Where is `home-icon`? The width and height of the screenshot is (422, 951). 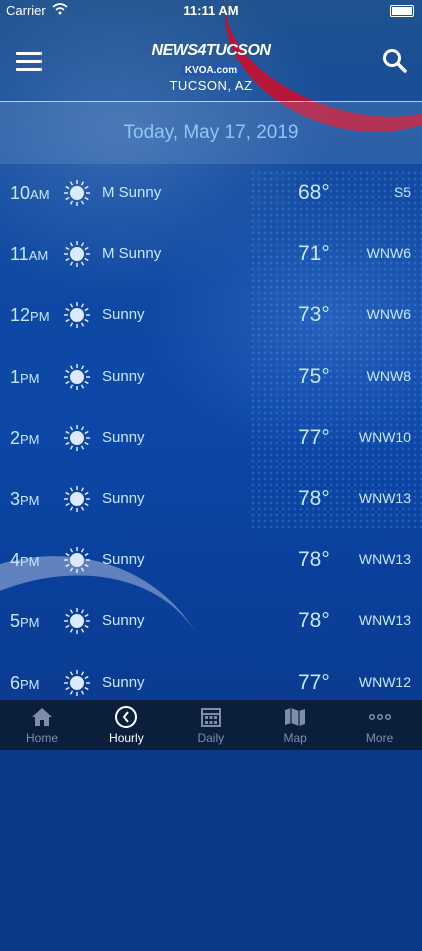 home-icon is located at coordinates (42, 717).